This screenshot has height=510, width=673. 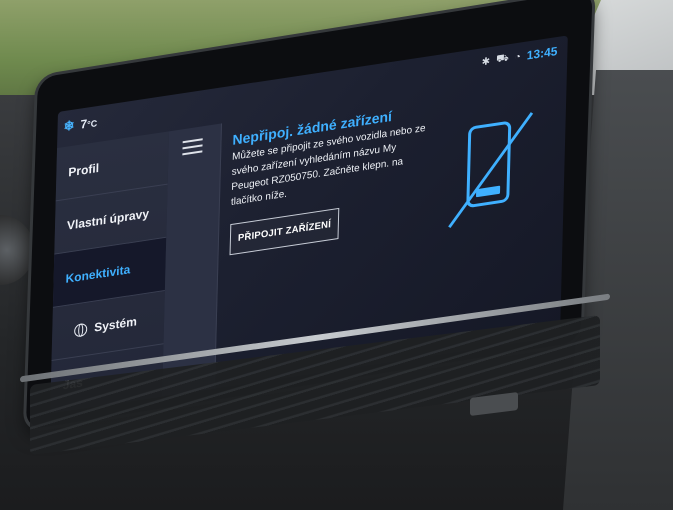 What do you see at coordinates (84, 170) in the screenshot?
I see `sidebar-item-label: Profil` at bounding box center [84, 170].